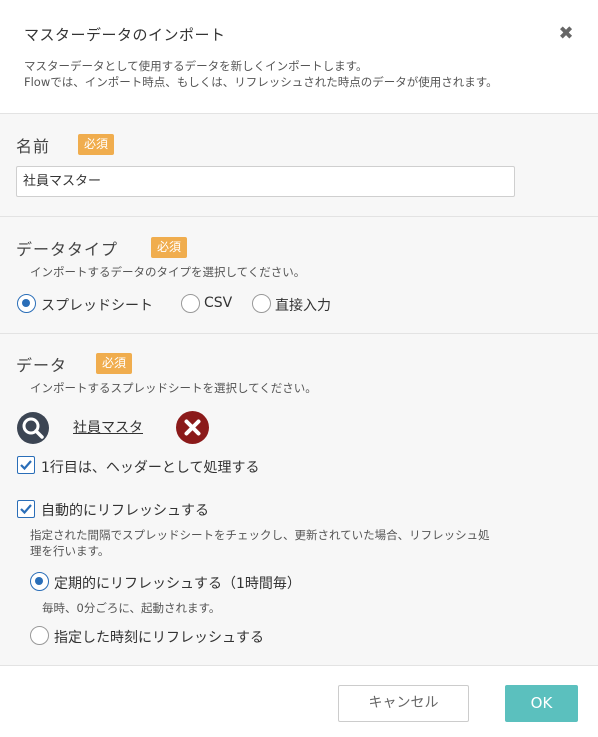  Describe the element at coordinates (70, 551) in the screenshot. I see `auto-refresh-hint-line-2: 理を行います。` at that location.